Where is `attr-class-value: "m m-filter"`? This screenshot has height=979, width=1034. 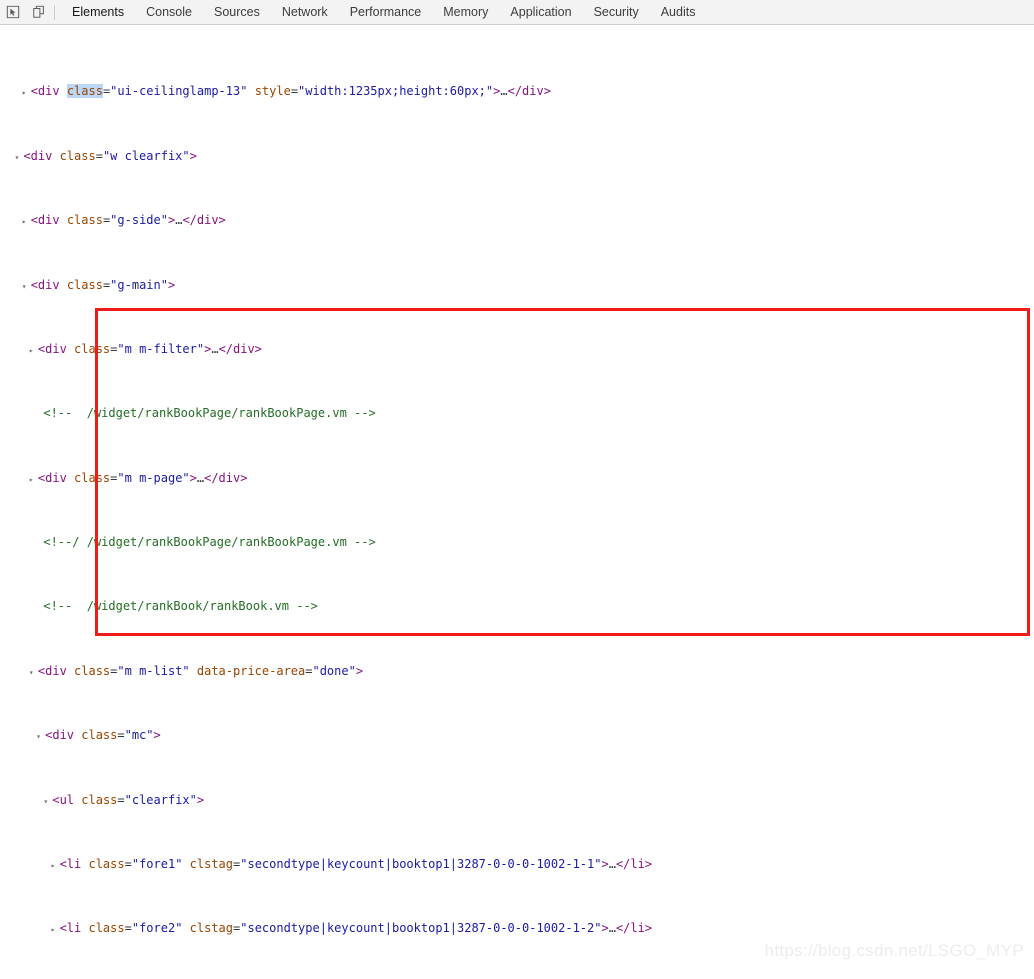 attr-class-value: "m m-filter" is located at coordinates (160, 349).